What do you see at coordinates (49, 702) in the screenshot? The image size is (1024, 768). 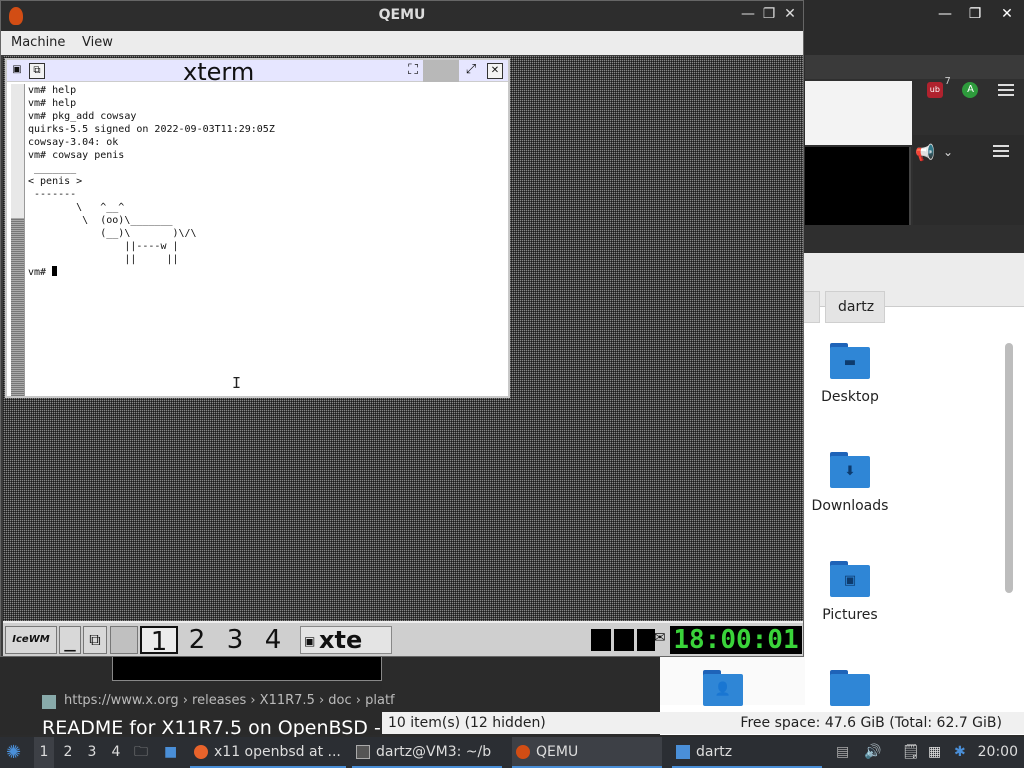 I see `site-favicon` at bounding box center [49, 702].